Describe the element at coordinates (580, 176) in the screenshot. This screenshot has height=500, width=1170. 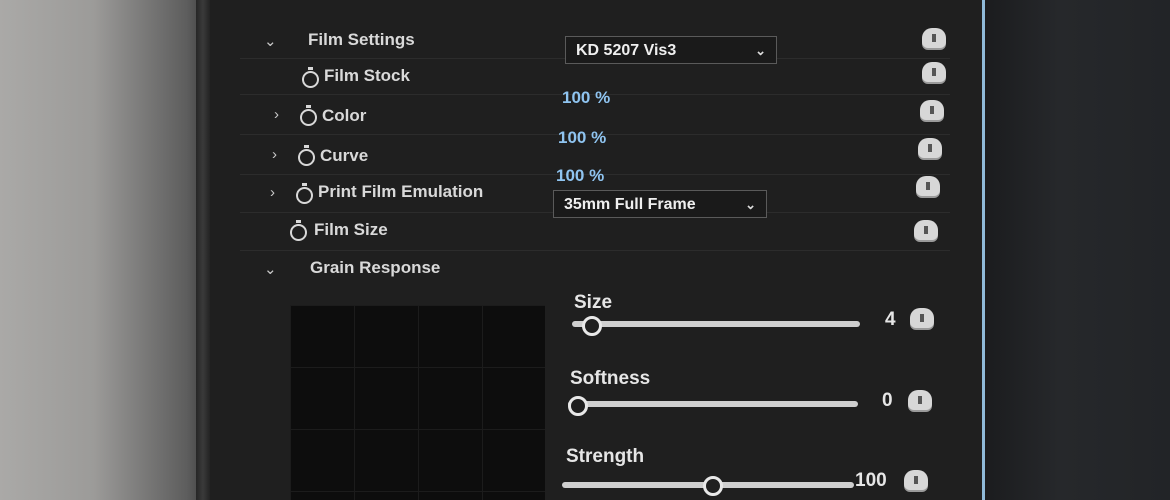
I see `print-film-emulation-value: 100 %` at that location.